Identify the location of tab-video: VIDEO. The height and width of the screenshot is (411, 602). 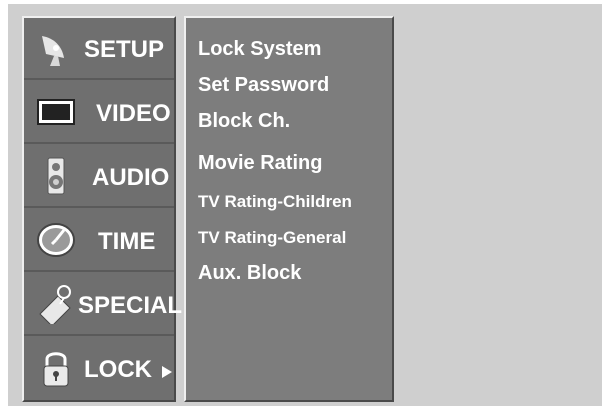
(99, 113).